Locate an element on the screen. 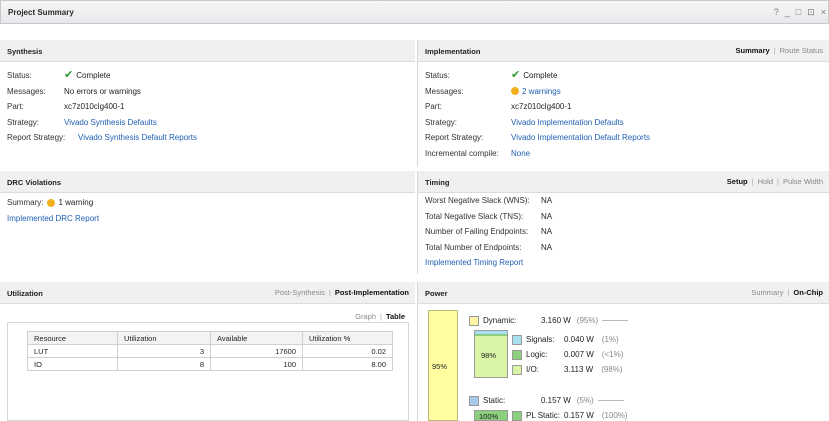 This screenshot has width=829, height=421. impl-incremental-label: Incremental compile: is located at coordinates (462, 153).